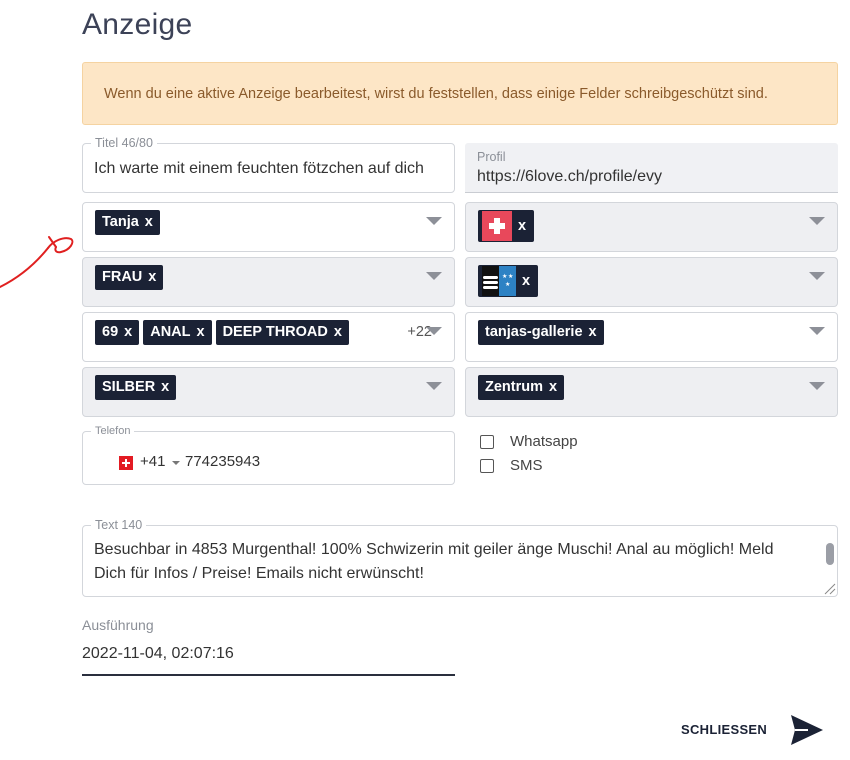 This screenshot has width=850, height=760. Describe the element at coordinates (651, 392) in the screenshot. I see `area-select: Zentrum x` at that location.